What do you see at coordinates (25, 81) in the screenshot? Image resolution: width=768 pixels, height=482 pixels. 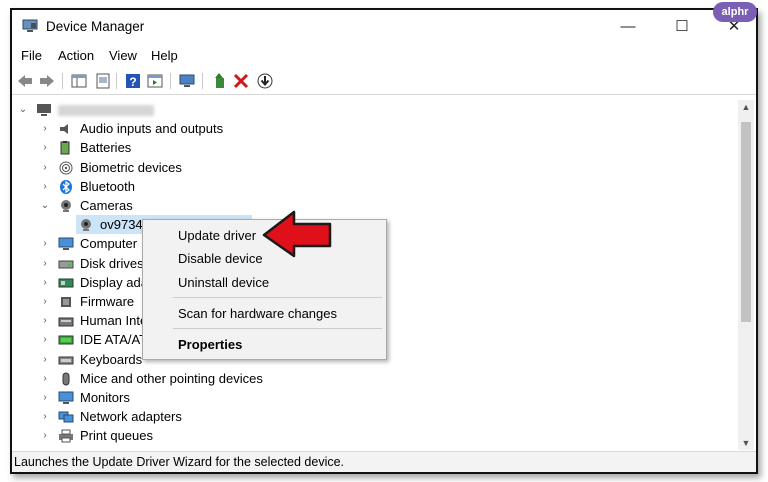 I see `back-arrow-icon` at bounding box center [25, 81].